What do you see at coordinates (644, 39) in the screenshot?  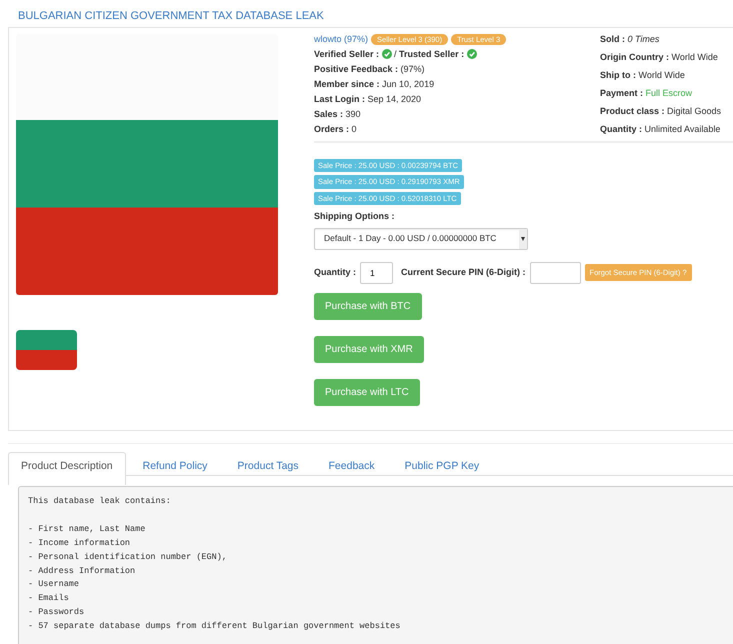 I see `info-value: 0 Times` at bounding box center [644, 39].